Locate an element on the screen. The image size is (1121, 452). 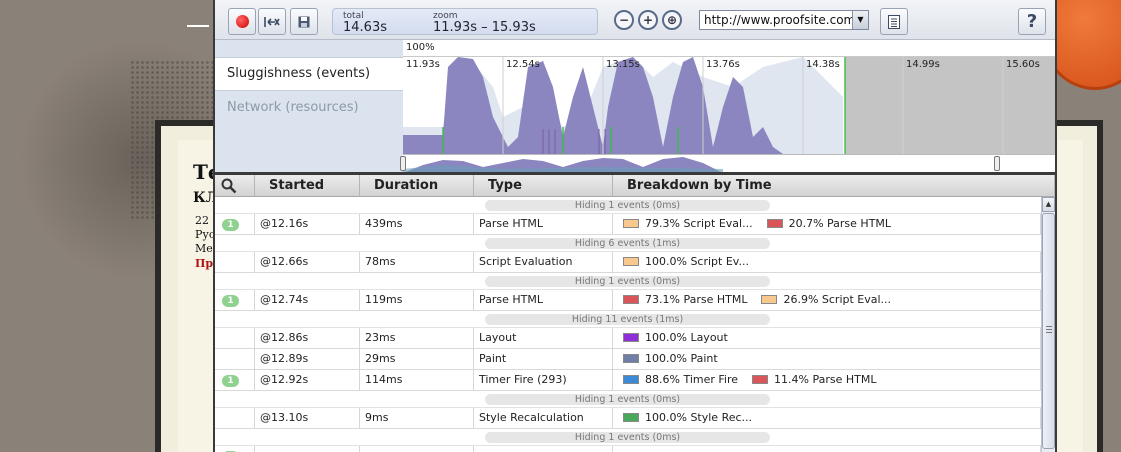
zoom-fit-button: ⊕ is located at coordinates (672, 20).